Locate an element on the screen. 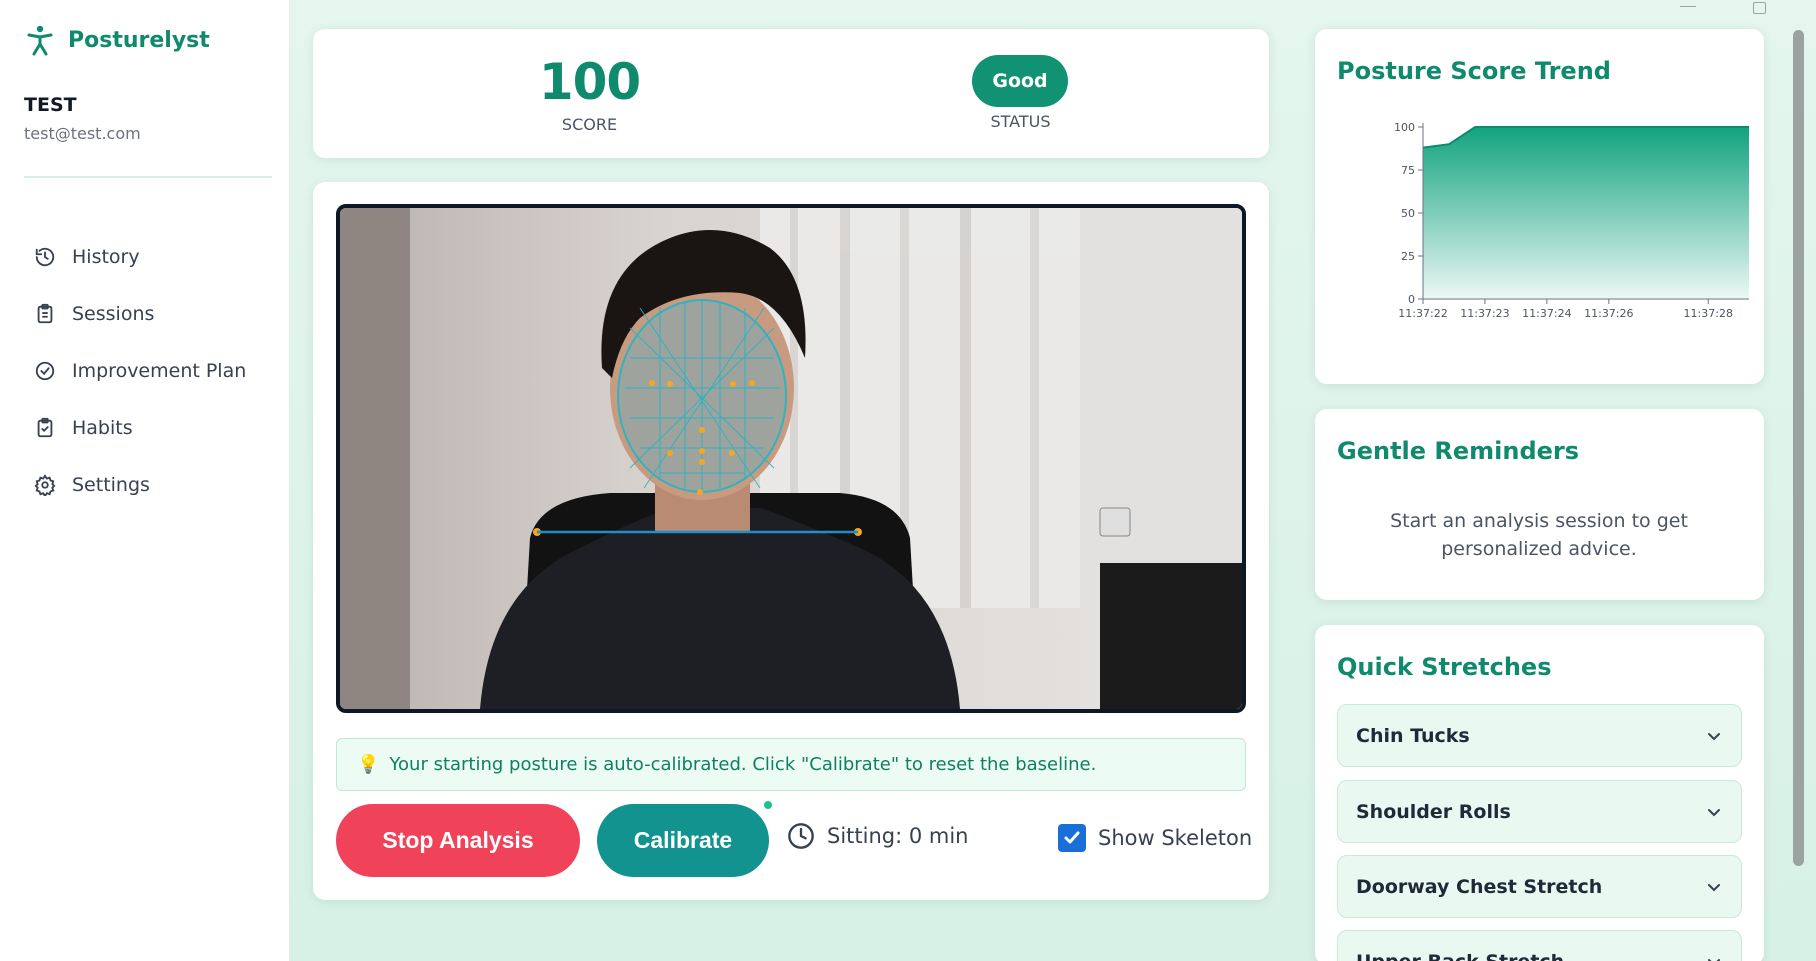 The image size is (1816, 961). clipboard-icon is located at coordinates (45, 313).